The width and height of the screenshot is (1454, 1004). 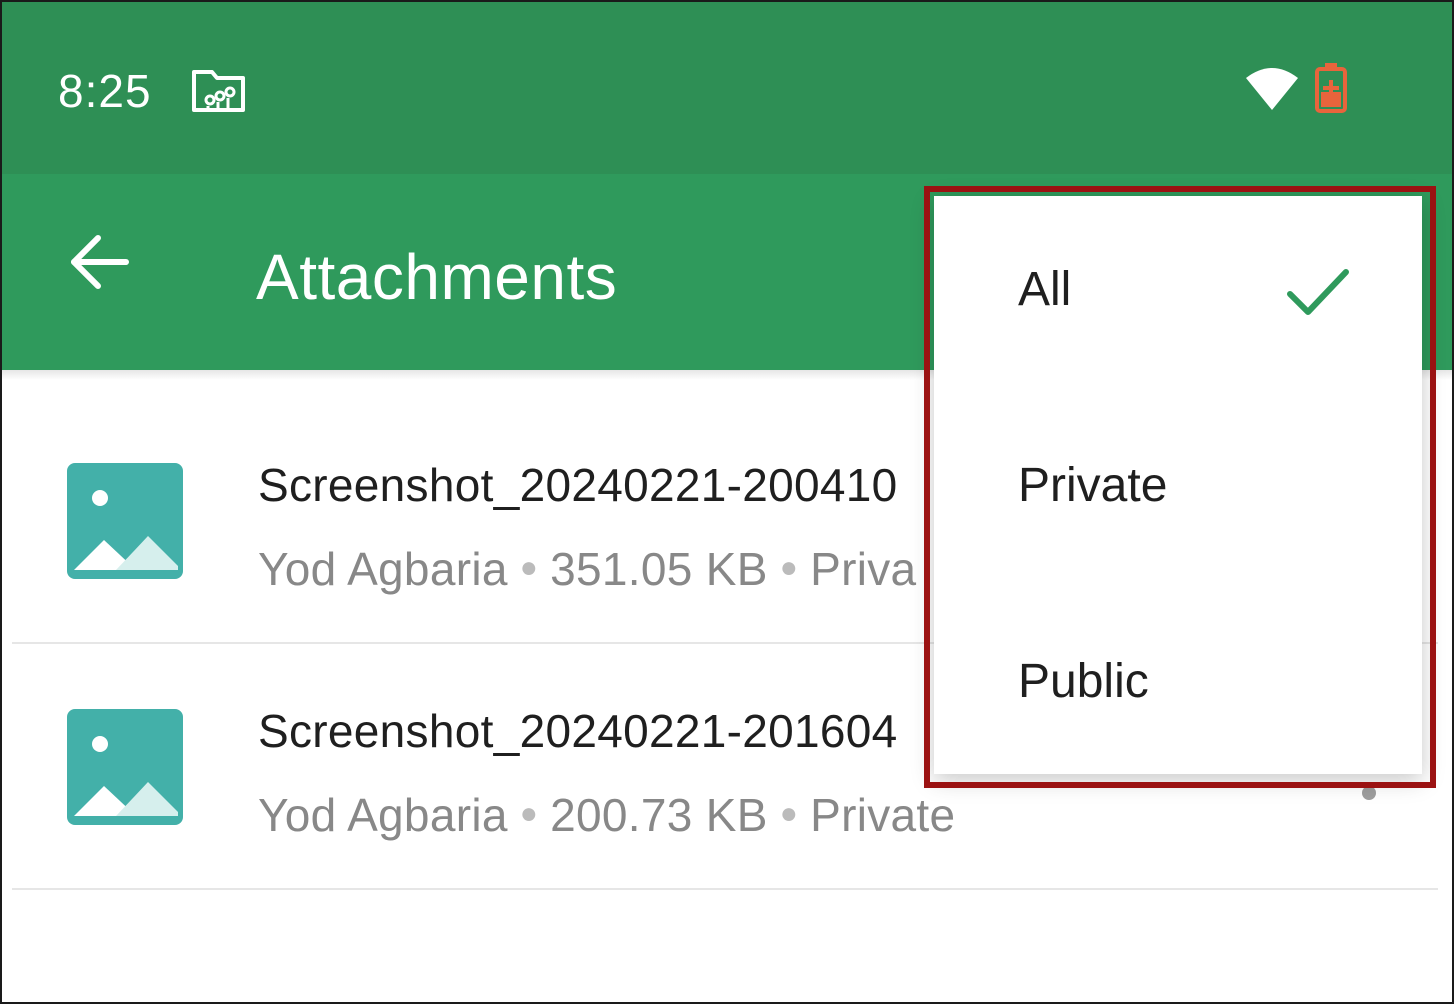 What do you see at coordinates (1178, 681) in the screenshot?
I see `menu-item-public: Public` at bounding box center [1178, 681].